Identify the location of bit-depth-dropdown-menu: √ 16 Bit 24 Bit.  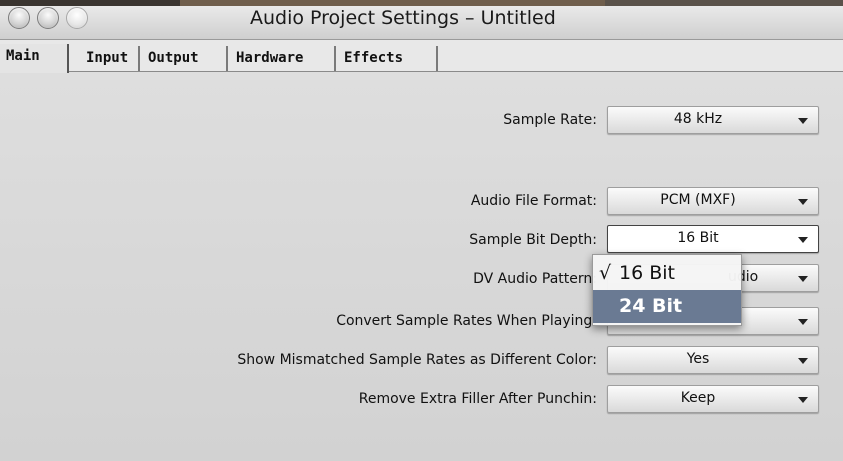
(667, 290).